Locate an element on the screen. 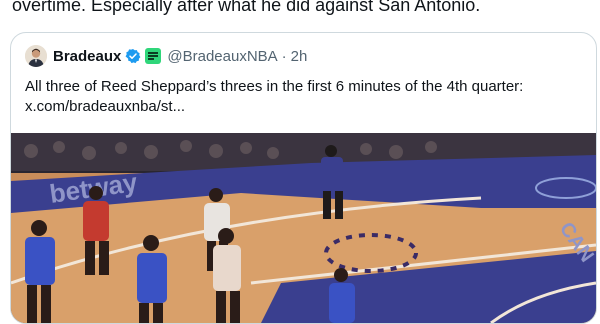 This screenshot has width=600, height=324. display-name: Bradeaux is located at coordinates (87, 56).